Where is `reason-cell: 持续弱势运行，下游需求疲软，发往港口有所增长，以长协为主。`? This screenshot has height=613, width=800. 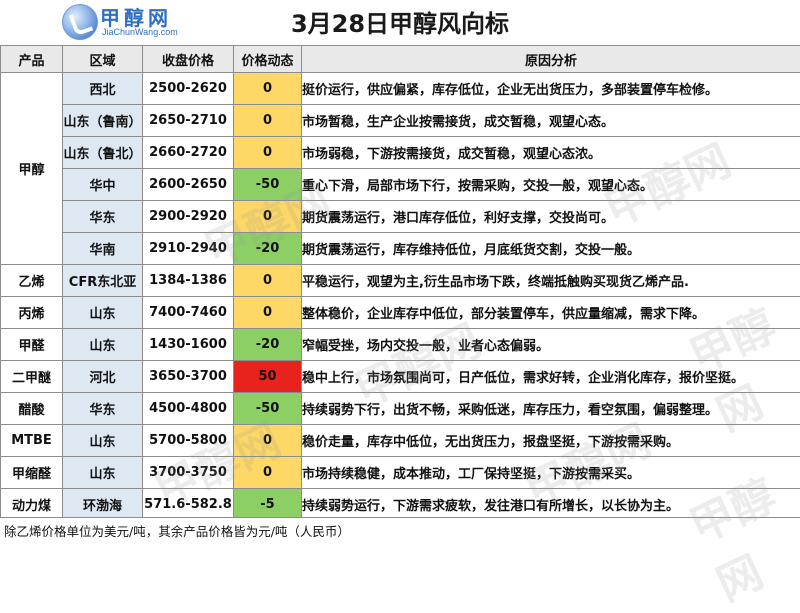
reason-cell: 持续弱势运行，下游需求疲软，发往港口有所增长，以长协为主。 is located at coordinates (551, 505).